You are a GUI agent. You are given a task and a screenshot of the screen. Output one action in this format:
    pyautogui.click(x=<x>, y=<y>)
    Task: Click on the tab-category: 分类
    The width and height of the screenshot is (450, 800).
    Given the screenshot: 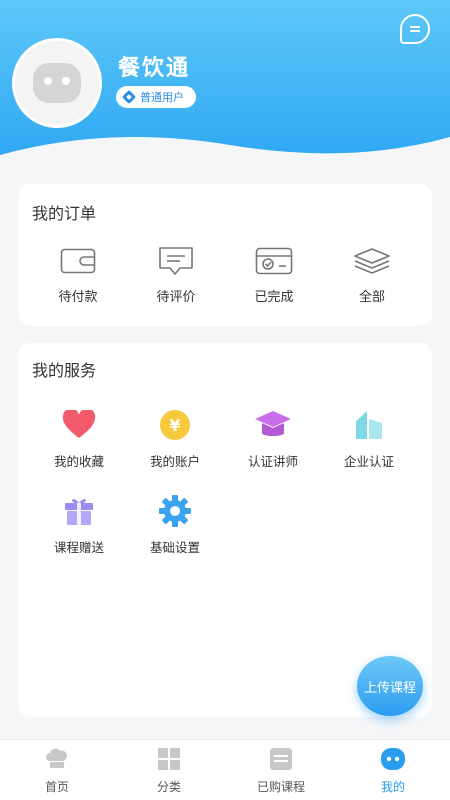 What is the action you would take?
    pyautogui.click(x=169, y=770)
    